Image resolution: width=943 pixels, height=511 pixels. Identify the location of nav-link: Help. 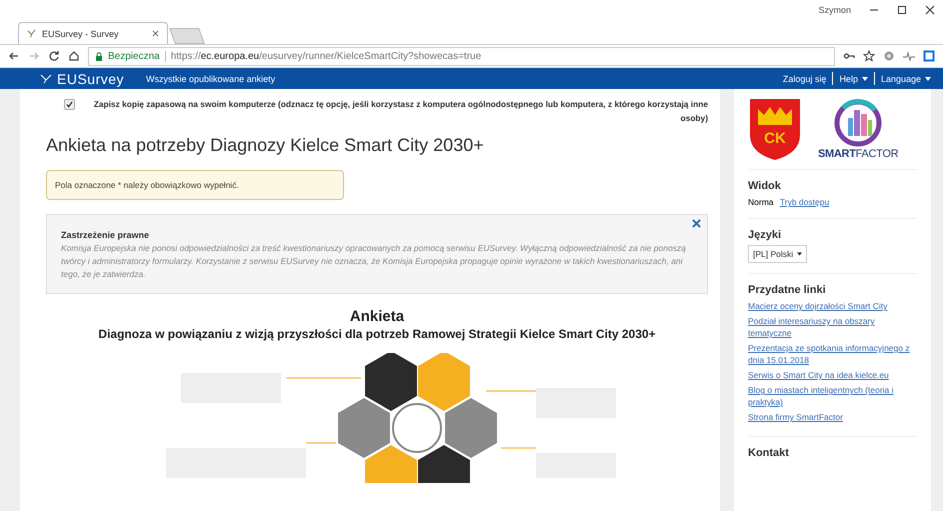
(853, 79).